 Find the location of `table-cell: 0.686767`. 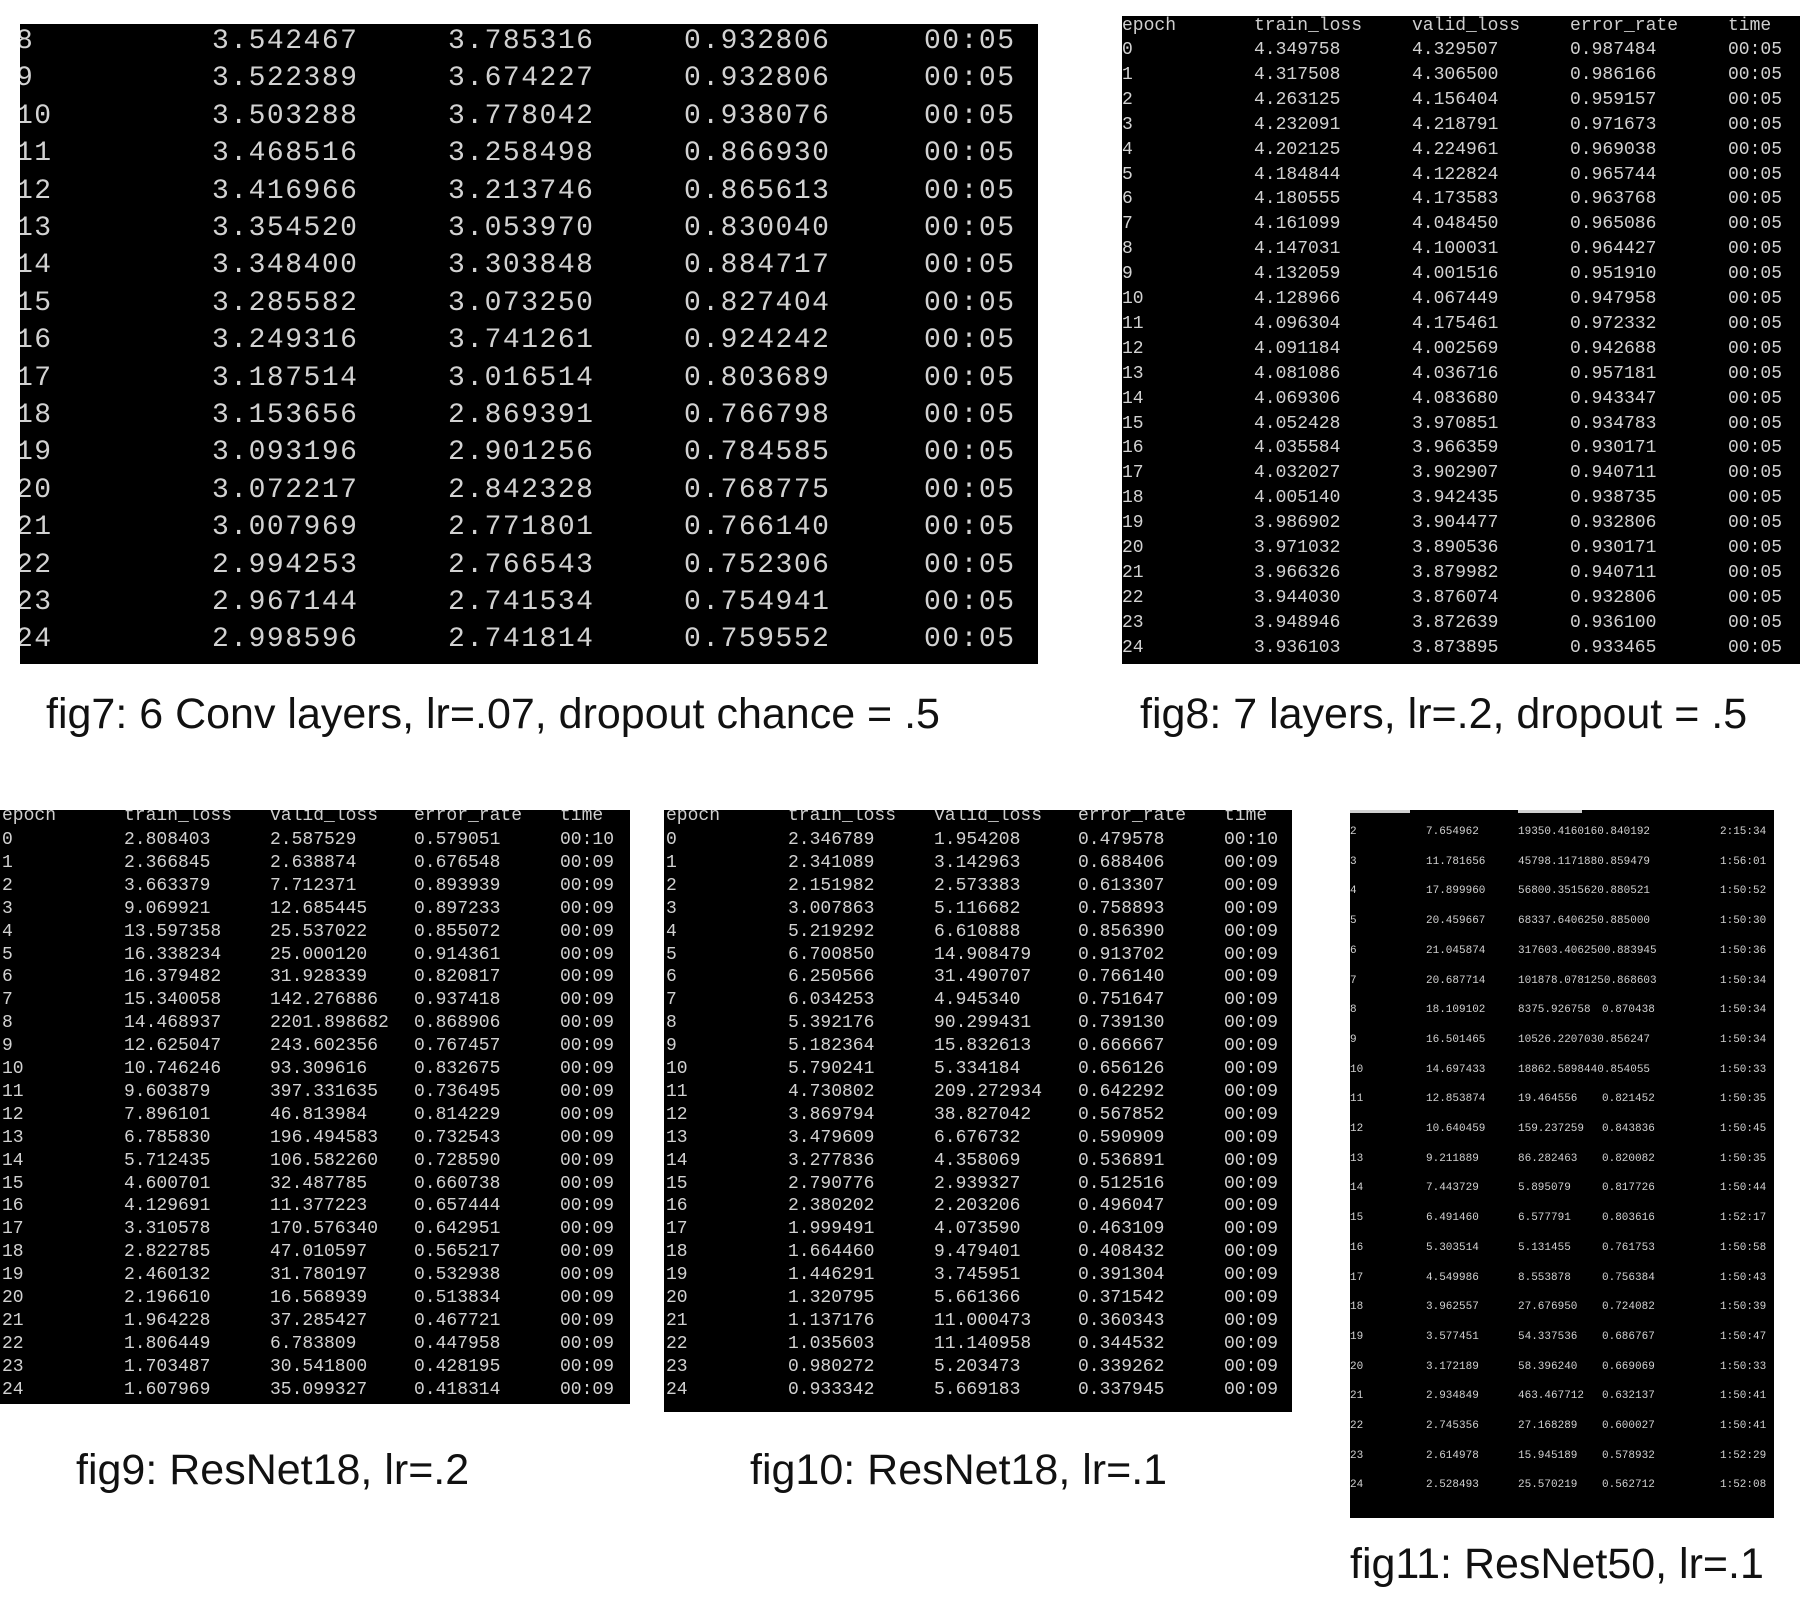

table-cell: 0.686767 is located at coordinates (1628, 1336).